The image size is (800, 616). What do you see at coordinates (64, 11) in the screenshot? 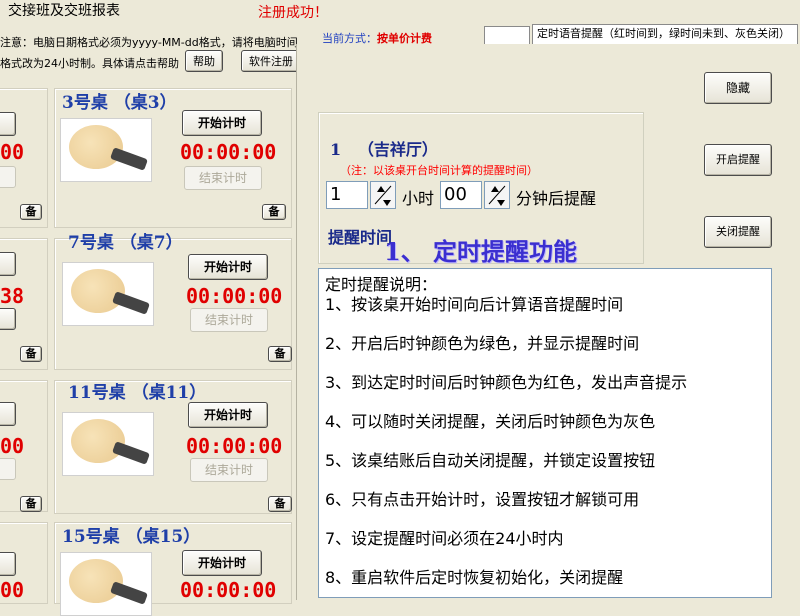
I see `window-title: 交接班及交班报表` at bounding box center [64, 11].